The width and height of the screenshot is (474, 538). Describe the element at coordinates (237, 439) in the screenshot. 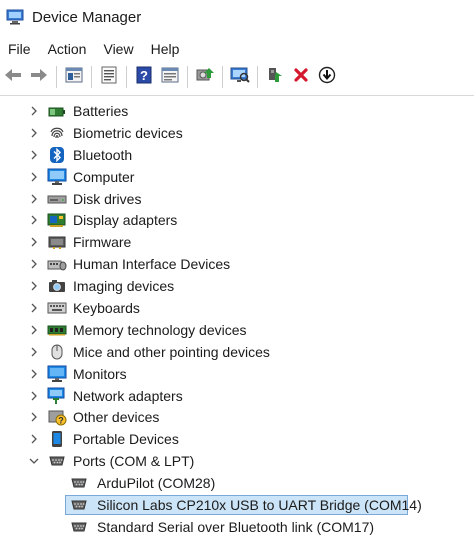

I see `category-item: Portable Devices` at that location.